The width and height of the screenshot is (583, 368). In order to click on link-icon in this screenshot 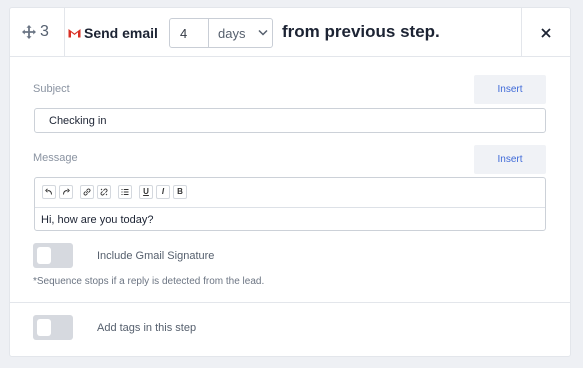, I will do `click(87, 192)`.